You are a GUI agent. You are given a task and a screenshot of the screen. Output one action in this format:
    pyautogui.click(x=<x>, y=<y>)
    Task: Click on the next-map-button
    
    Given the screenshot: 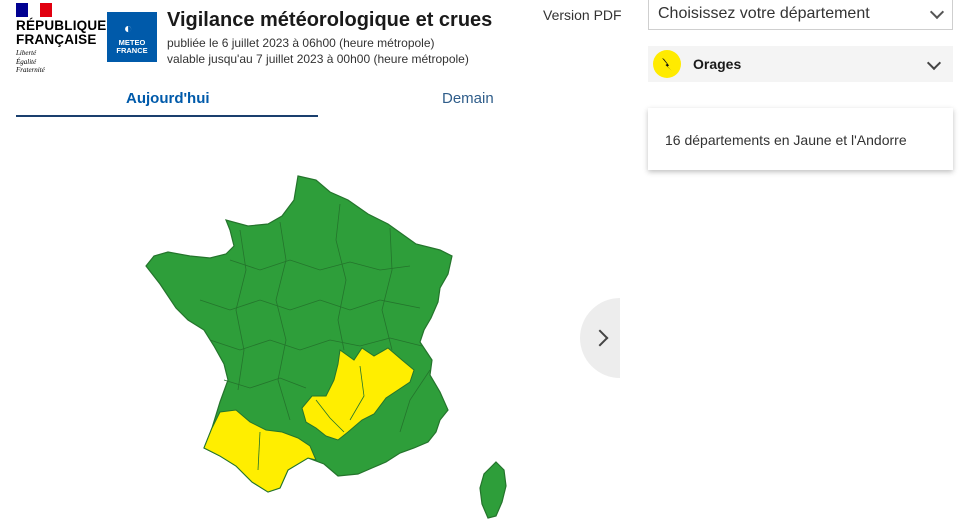 What is the action you would take?
    pyautogui.click(x=600, y=338)
    